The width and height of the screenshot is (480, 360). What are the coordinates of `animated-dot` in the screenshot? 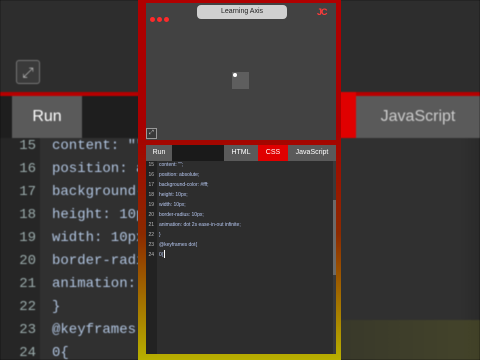 It's located at (235, 75).